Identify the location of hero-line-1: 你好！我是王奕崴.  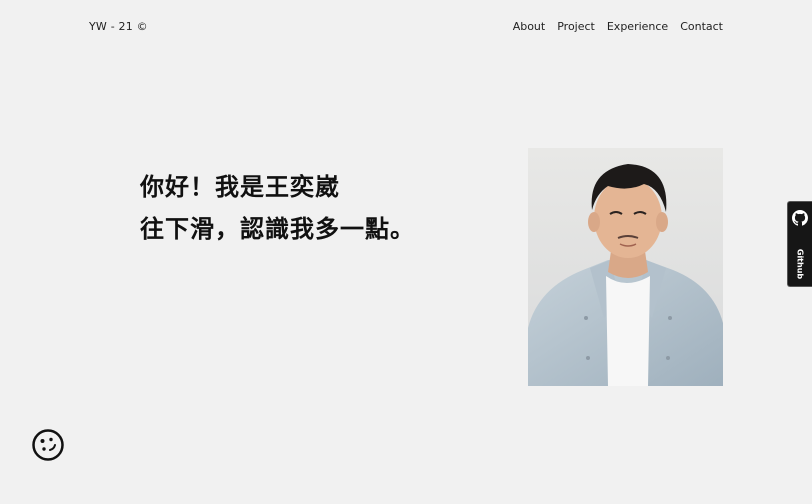
(277, 187).